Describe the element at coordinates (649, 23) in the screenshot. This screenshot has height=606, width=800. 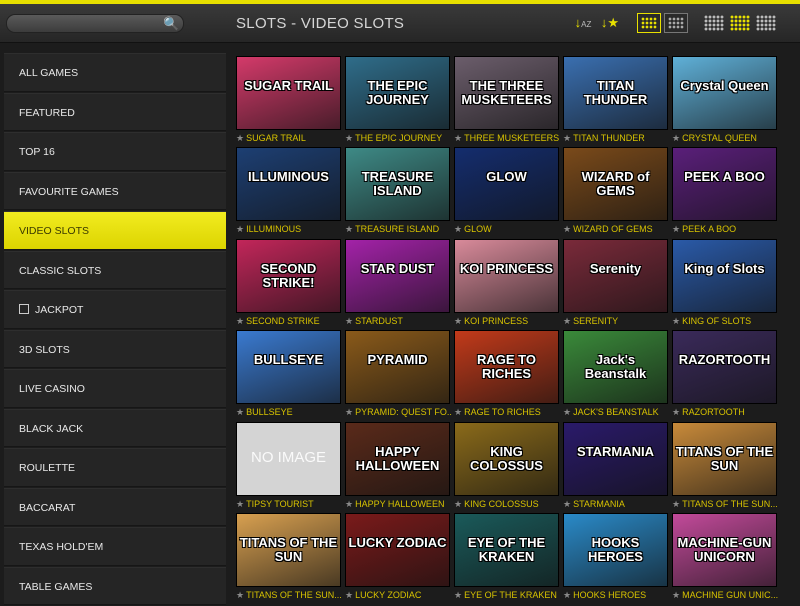
I see `view-large-tiles-button` at that location.